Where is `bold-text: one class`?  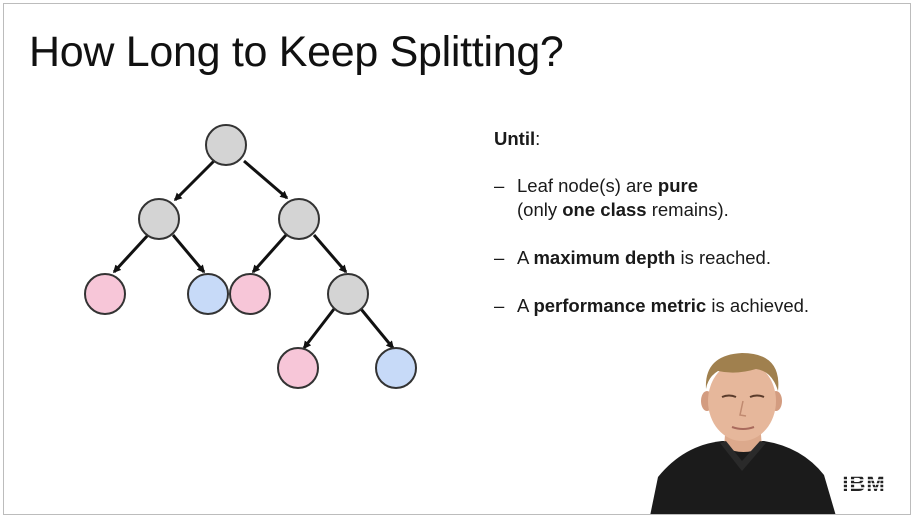
bold-text: one class is located at coordinates (604, 209).